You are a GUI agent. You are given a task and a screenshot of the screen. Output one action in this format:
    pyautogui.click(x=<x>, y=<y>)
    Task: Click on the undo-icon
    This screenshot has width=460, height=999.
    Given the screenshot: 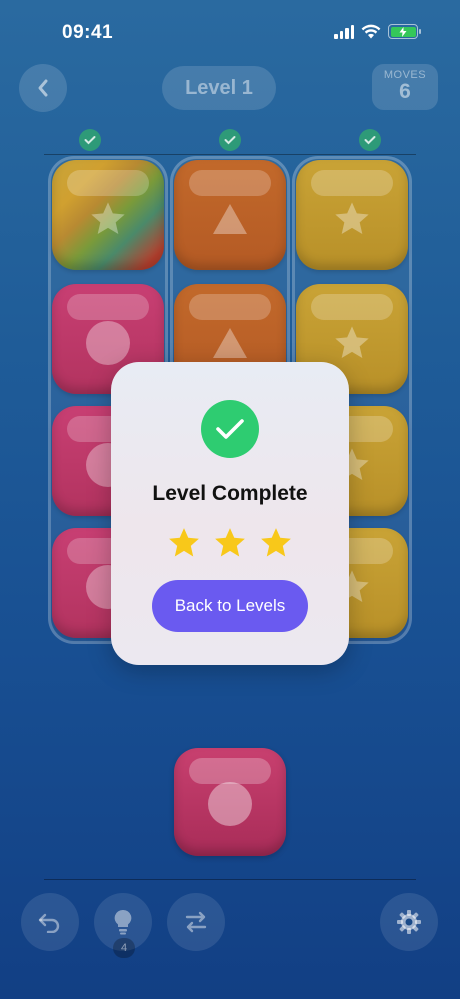 What is the action you would take?
    pyautogui.click(x=49, y=923)
    